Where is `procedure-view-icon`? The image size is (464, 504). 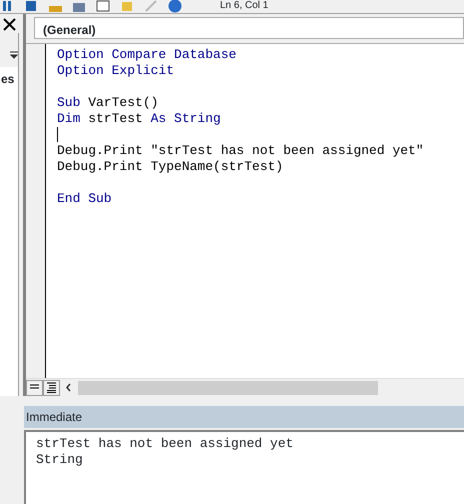 procedure-view-icon is located at coordinates (34, 388).